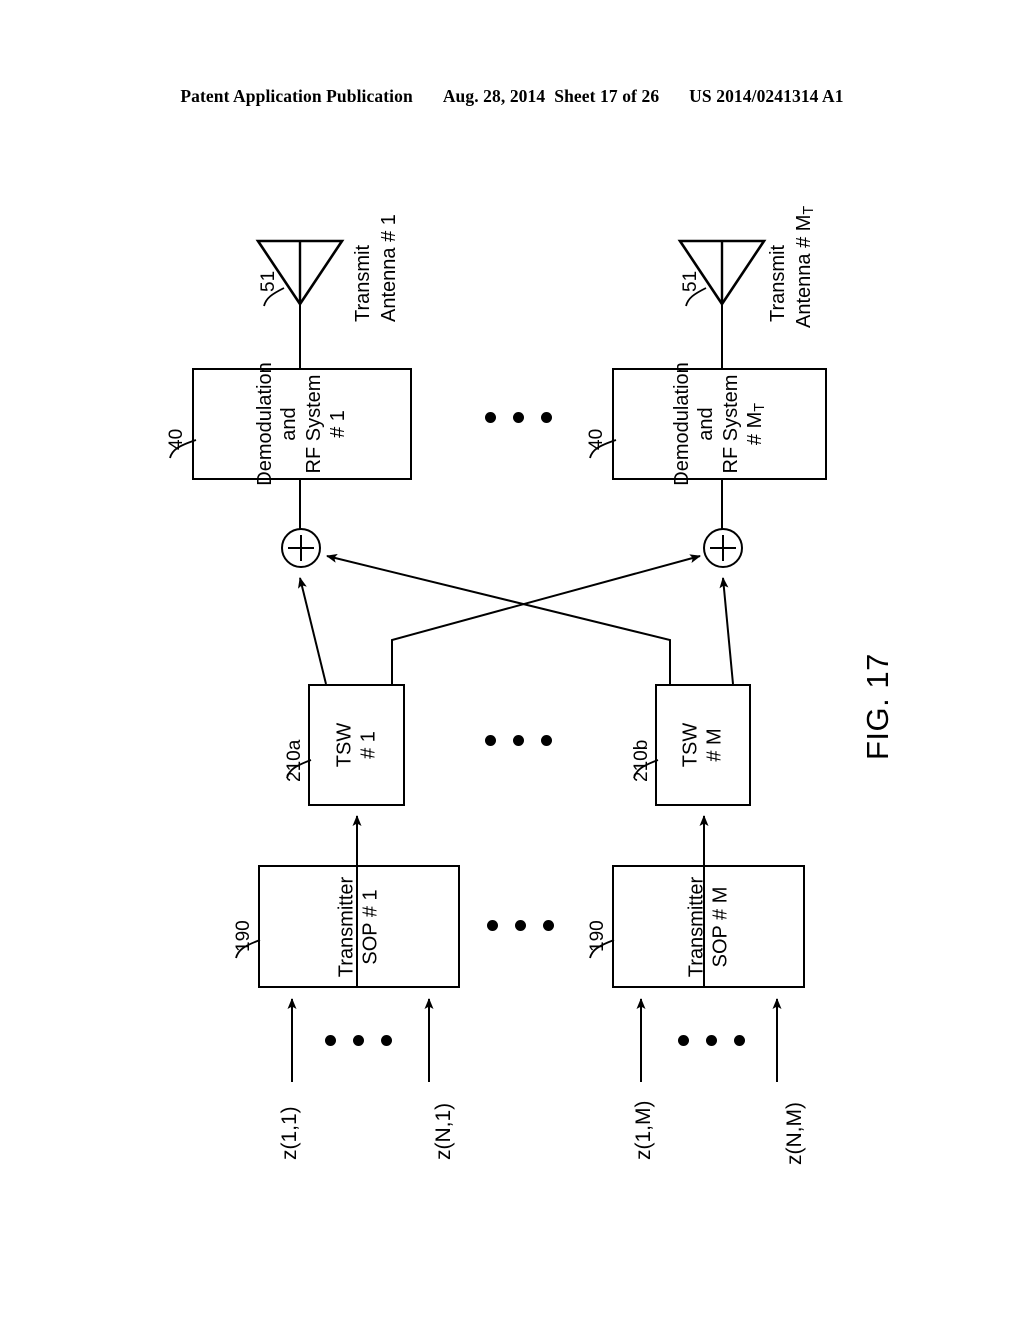 The height and width of the screenshot is (1320, 1024). Describe the element at coordinates (368, 745) in the screenshot. I see `tsw-1-line2: # 1` at that location.